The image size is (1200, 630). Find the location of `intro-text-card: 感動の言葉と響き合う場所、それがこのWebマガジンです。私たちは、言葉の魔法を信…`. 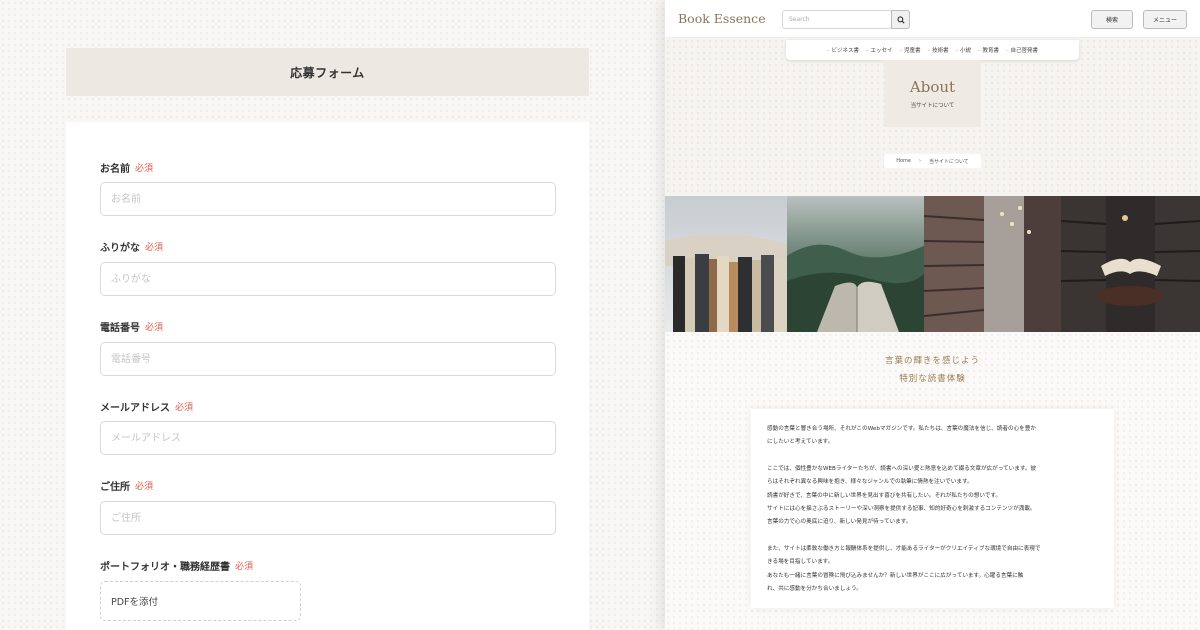

intro-text-card: 感動の言葉と響き合う場所、それがこのWebマガジンです。私たちは、言葉の魔法を信… is located at coordinates (932, 508).